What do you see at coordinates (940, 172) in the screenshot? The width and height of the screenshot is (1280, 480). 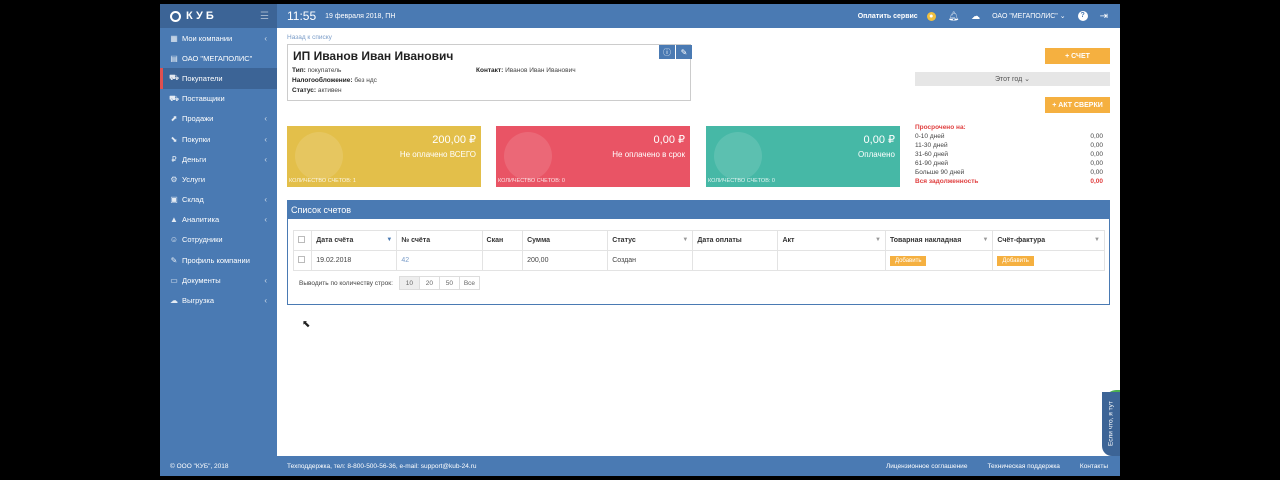 I see `overdue-label: Больше 90 дней` at bounding box center [940, 172].